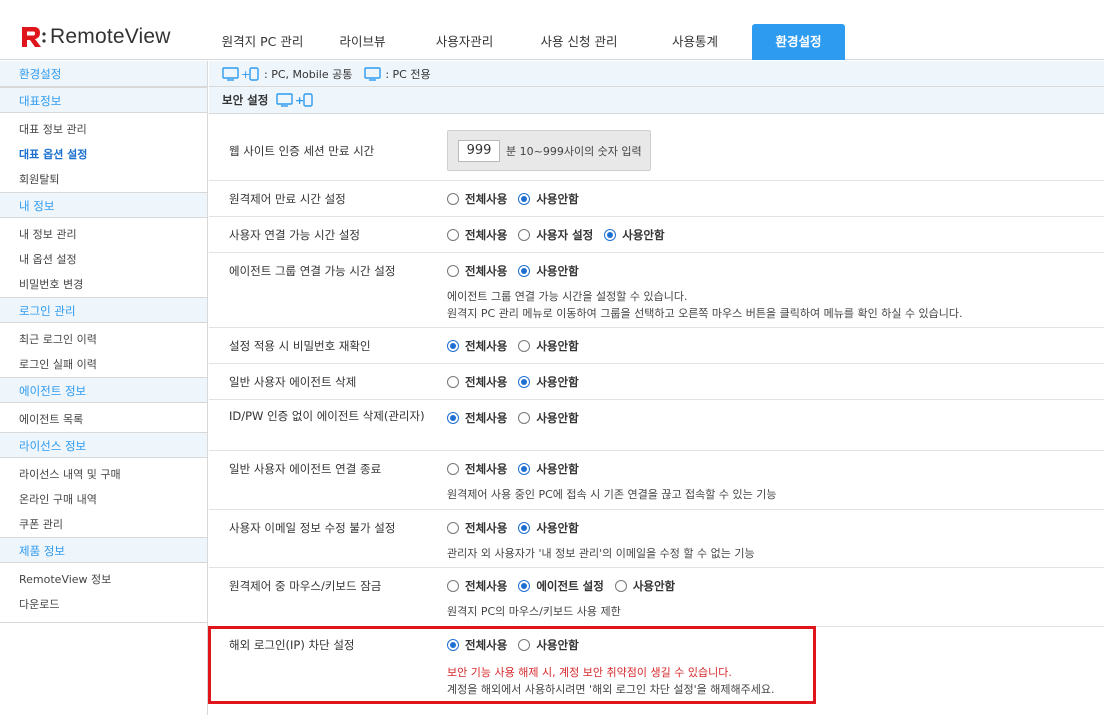 The image size is (1104, 715). What do you see at coordinates (103, 234) in the screenshot?
I see `sidebar-item-my-info-manage: 내 정보 관리` at bounding box center [103, 234].